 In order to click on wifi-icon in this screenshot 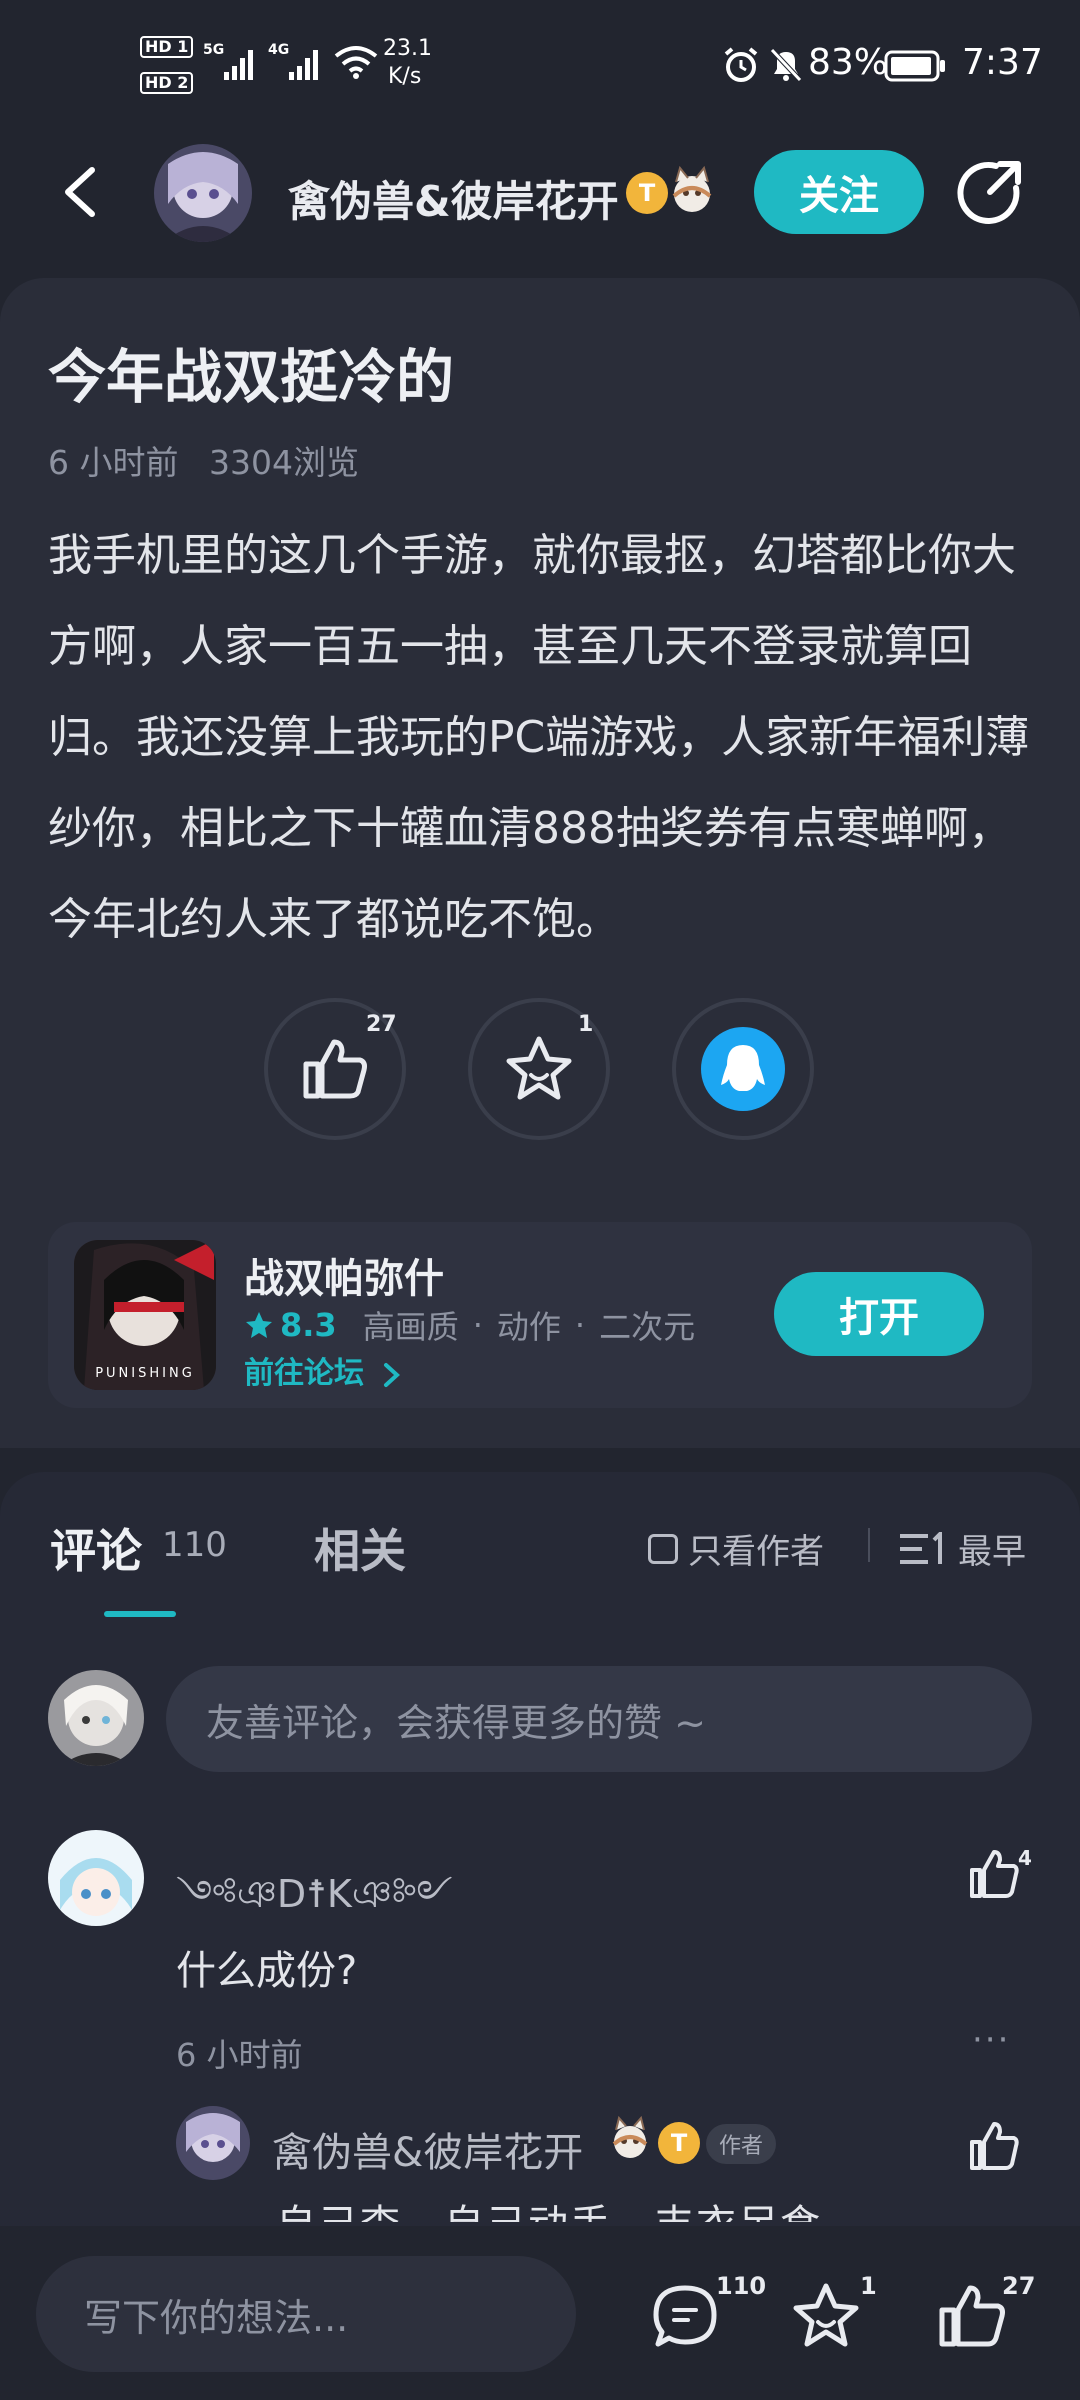, I will do `click(356, 62)`.